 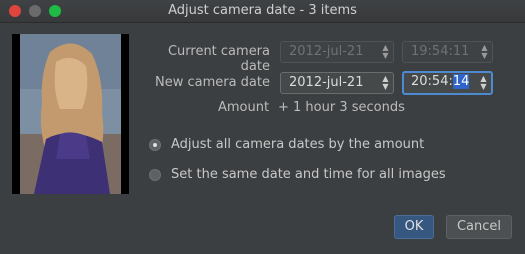 I want to click on cancel-button: Cancel, so click(x=479, y=227).